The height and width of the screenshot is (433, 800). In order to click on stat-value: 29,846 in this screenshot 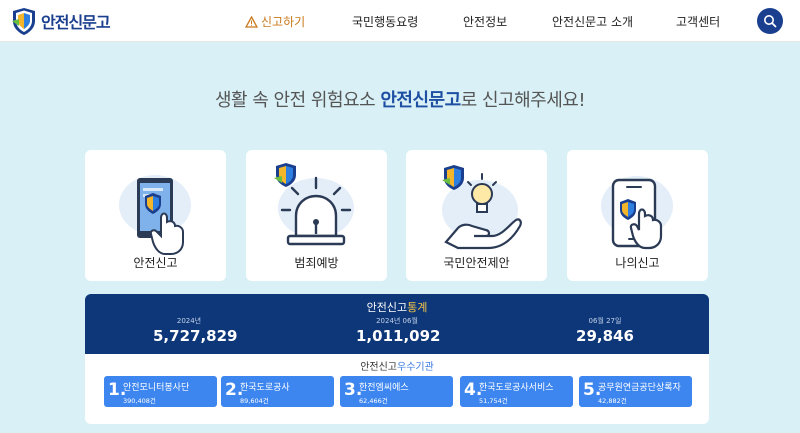, I will do `click(605, 336)`.